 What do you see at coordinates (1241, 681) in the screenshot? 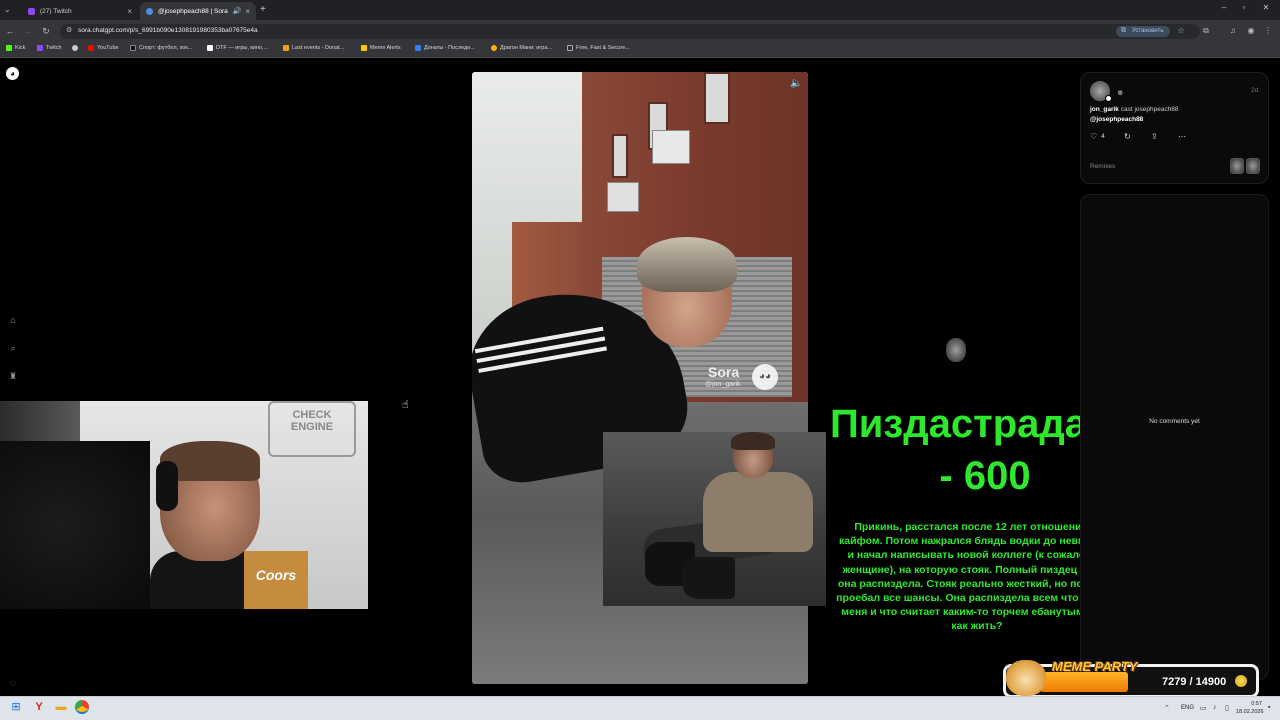
I see `coin-icon` at bounding box center [1241, 681].